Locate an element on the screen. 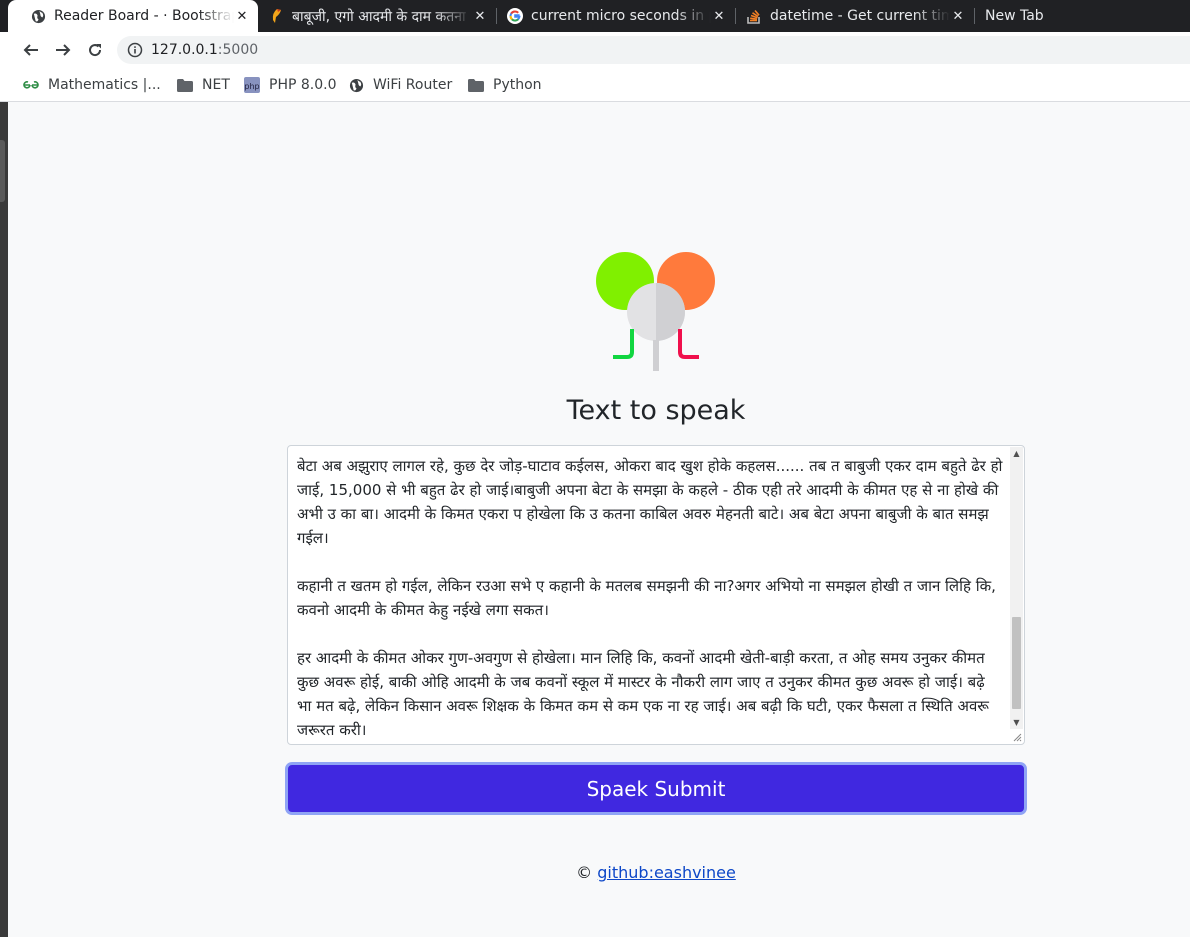 The width and height of the screenshot is (1190, 937). svg-text: php is located at coordinates (251, 86).